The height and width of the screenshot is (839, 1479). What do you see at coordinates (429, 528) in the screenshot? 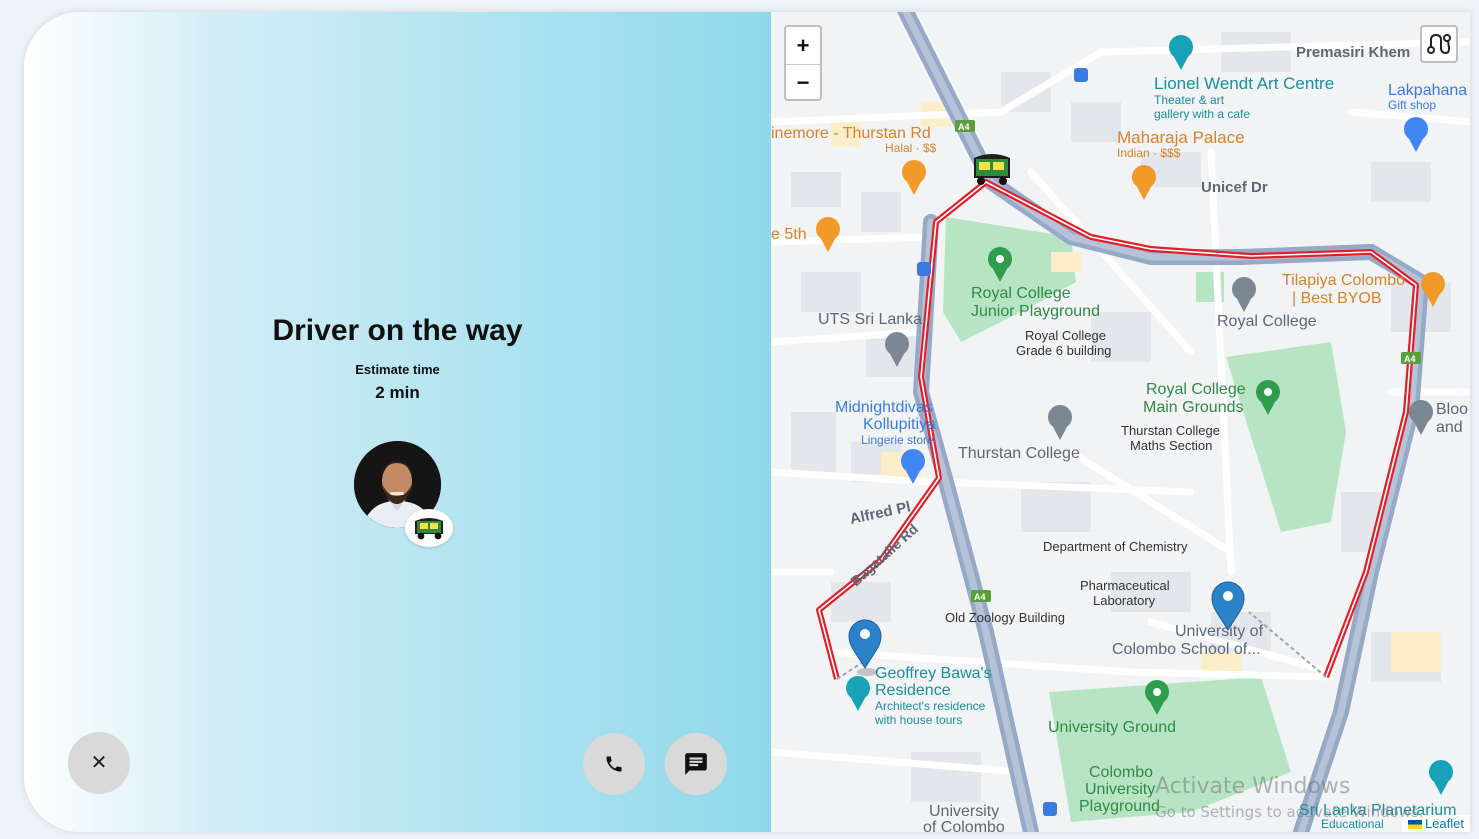
I see `tuk-tuk-icon` at bounding box center [429, 528].